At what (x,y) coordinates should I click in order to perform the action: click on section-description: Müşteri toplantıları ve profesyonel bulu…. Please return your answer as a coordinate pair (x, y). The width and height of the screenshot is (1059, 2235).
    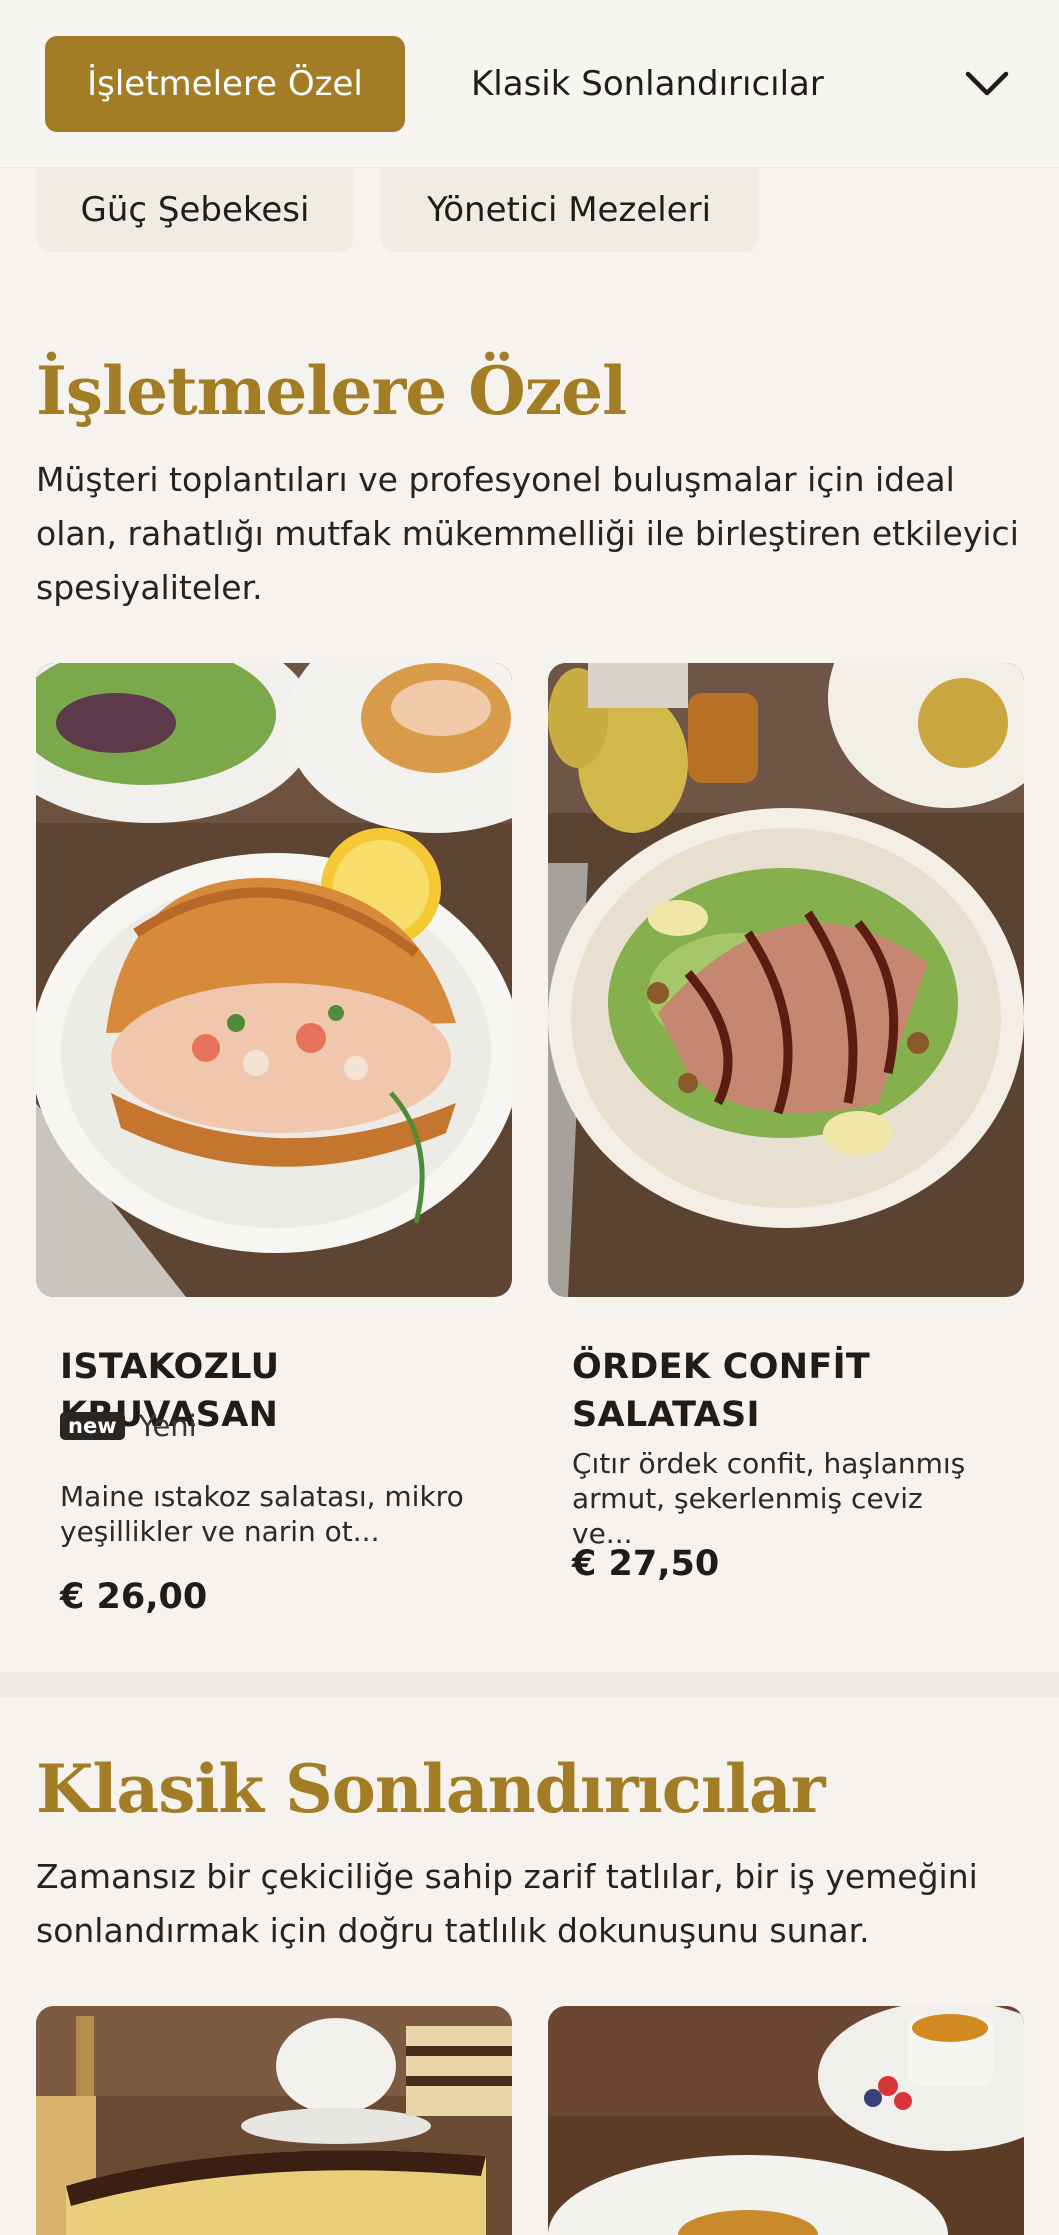
    Looking at the image, I should click on (527, 533).